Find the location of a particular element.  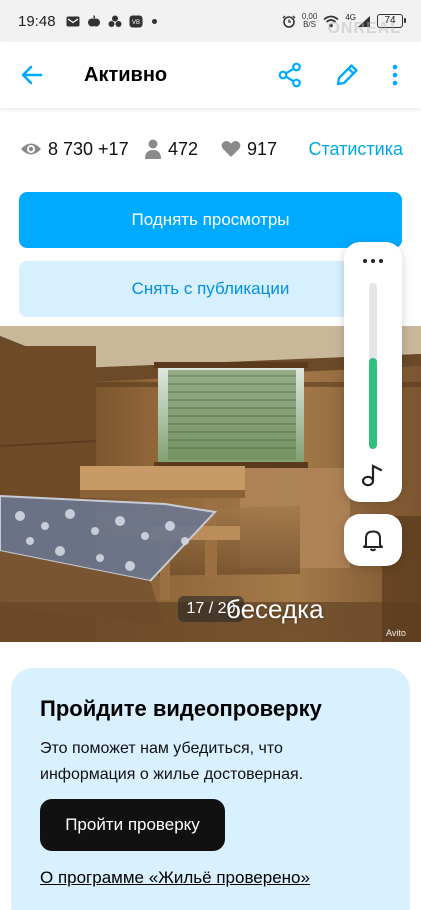

page-title: Активно is located at coordinates (126, 75).